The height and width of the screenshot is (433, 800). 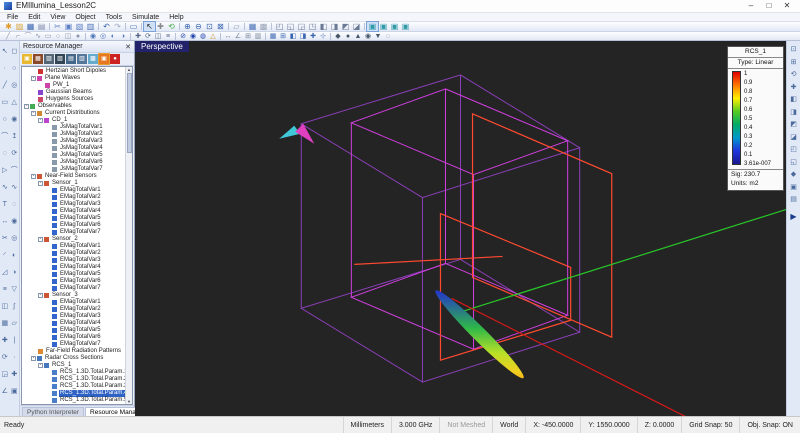 I want to click on split-icon: ◑, so click(x=14, y=272).